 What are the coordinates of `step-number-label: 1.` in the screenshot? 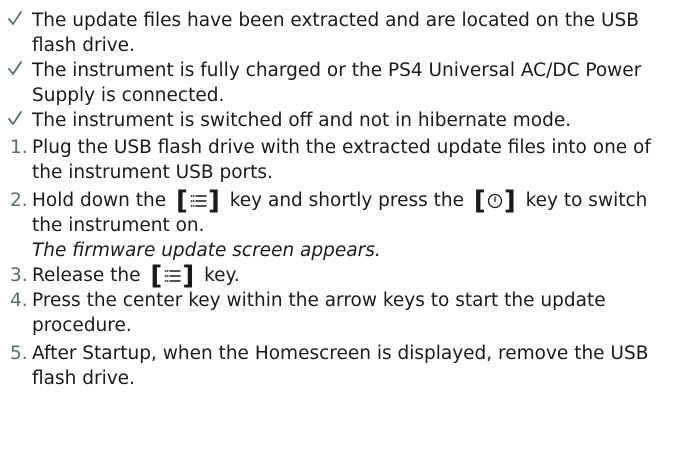 It's located at (19, 147).